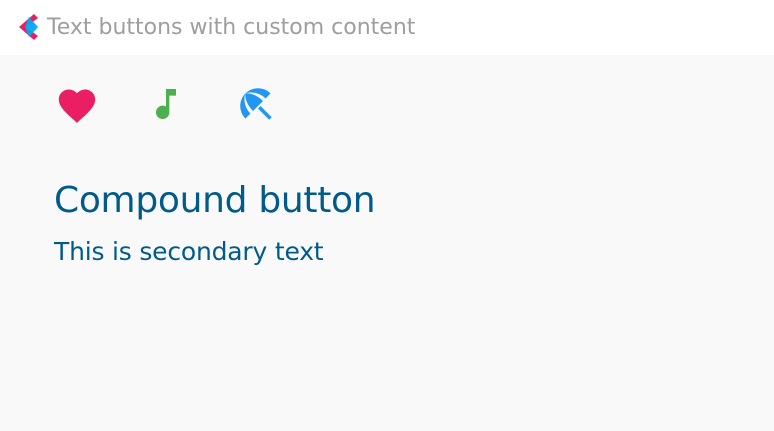  I want to click on favorite-icon, so click(77, 106).